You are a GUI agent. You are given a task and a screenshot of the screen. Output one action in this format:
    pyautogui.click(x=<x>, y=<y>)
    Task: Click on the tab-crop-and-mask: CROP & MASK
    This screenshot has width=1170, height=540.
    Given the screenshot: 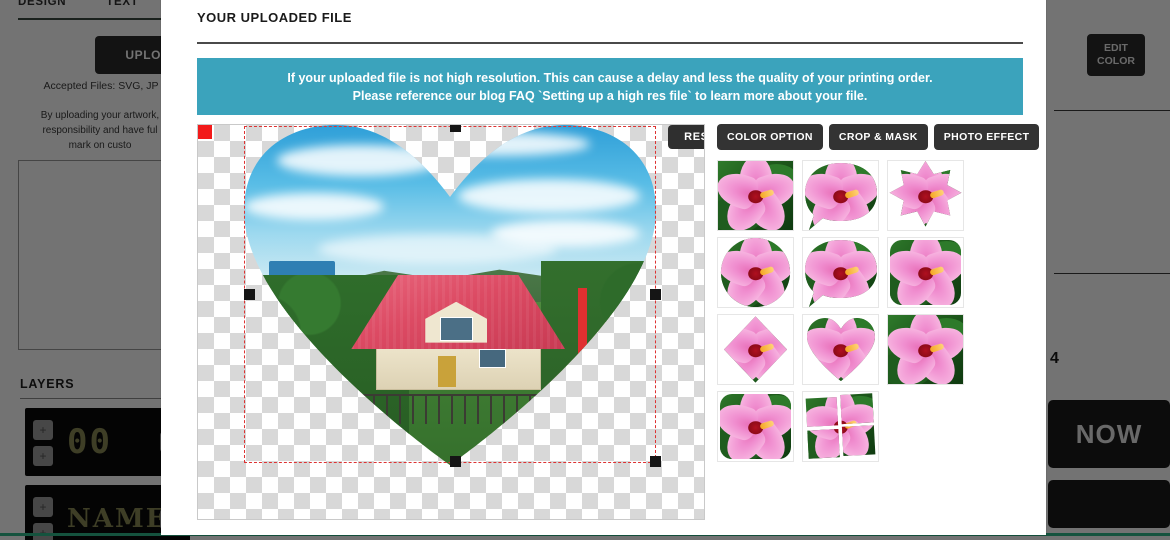 What is the action you would take?
    pyautogui.click(x=878, y=137)
    